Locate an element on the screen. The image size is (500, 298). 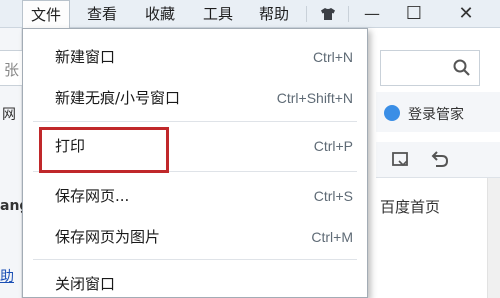
skin-button is located at coordinates (328, 14).